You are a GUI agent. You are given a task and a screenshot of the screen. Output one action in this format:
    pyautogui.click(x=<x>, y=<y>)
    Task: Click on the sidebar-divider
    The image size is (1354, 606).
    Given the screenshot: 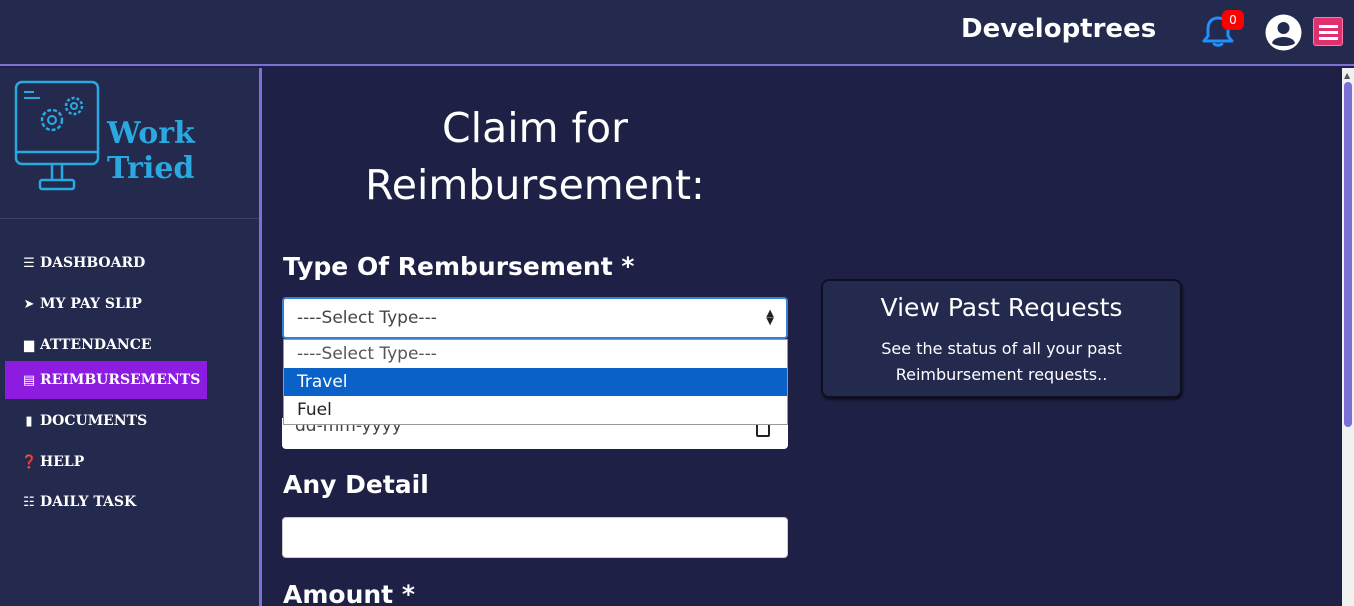 What is the action you would take?
    pyautogui.click(x=129, y=218)
    